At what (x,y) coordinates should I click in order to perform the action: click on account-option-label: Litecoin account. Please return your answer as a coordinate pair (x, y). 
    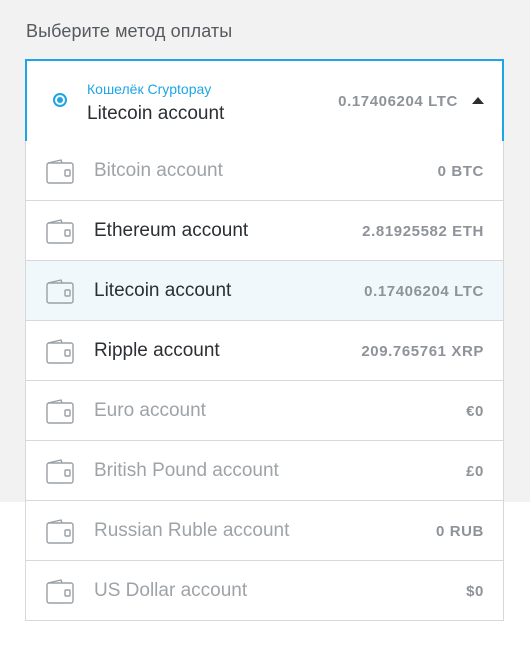
    Looking at the image, I should click on (163, 290).